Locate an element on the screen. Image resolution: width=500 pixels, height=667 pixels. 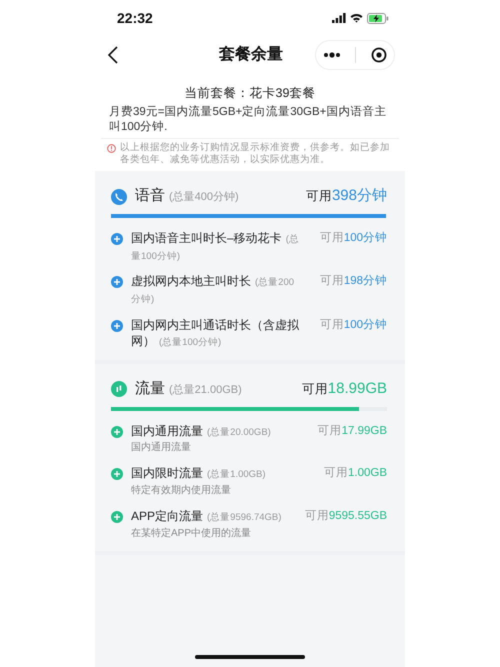
item-name: APP定向流量 (总量9596.74GB) is located at coordinates (206, 516).